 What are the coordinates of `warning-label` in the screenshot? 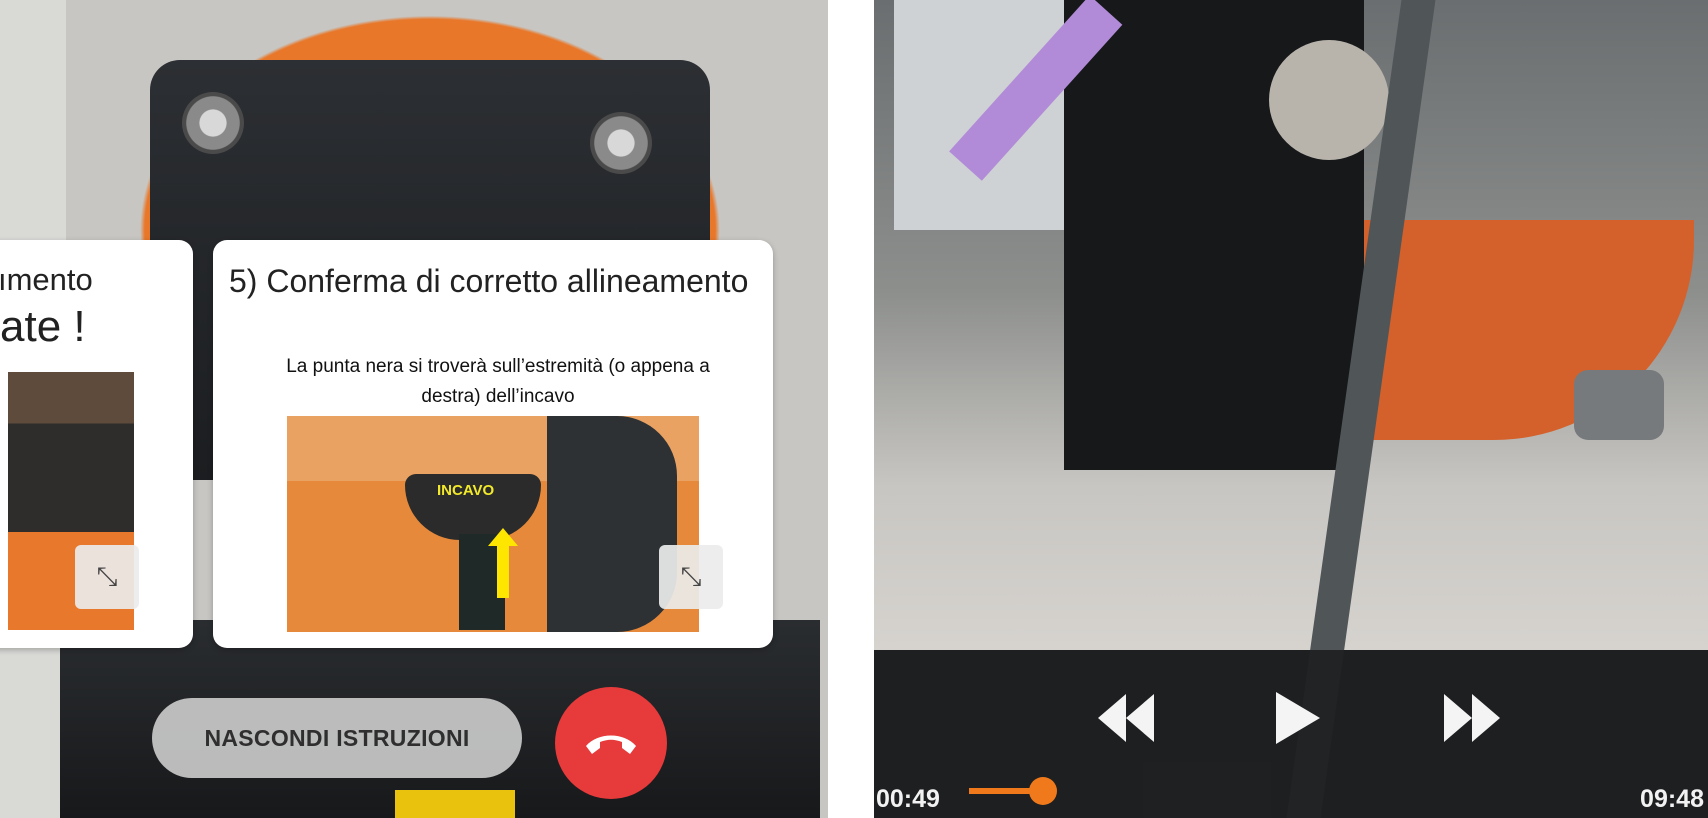 It's located at (455, 804).